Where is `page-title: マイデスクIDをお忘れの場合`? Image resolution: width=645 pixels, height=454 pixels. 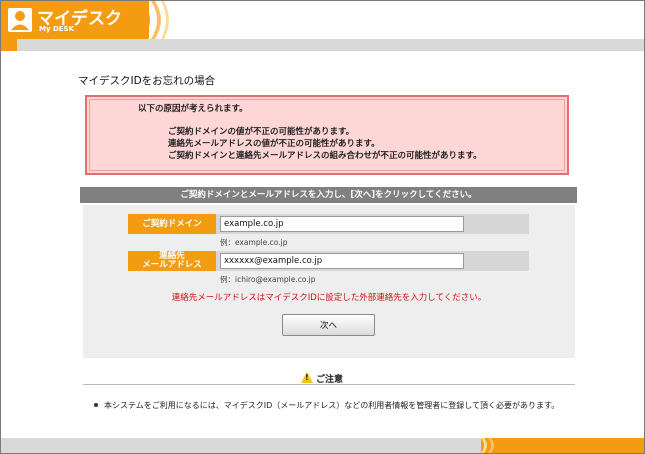 page-title: マイデスクIDをお忘れの場合 is located at coordinates (147, 81).